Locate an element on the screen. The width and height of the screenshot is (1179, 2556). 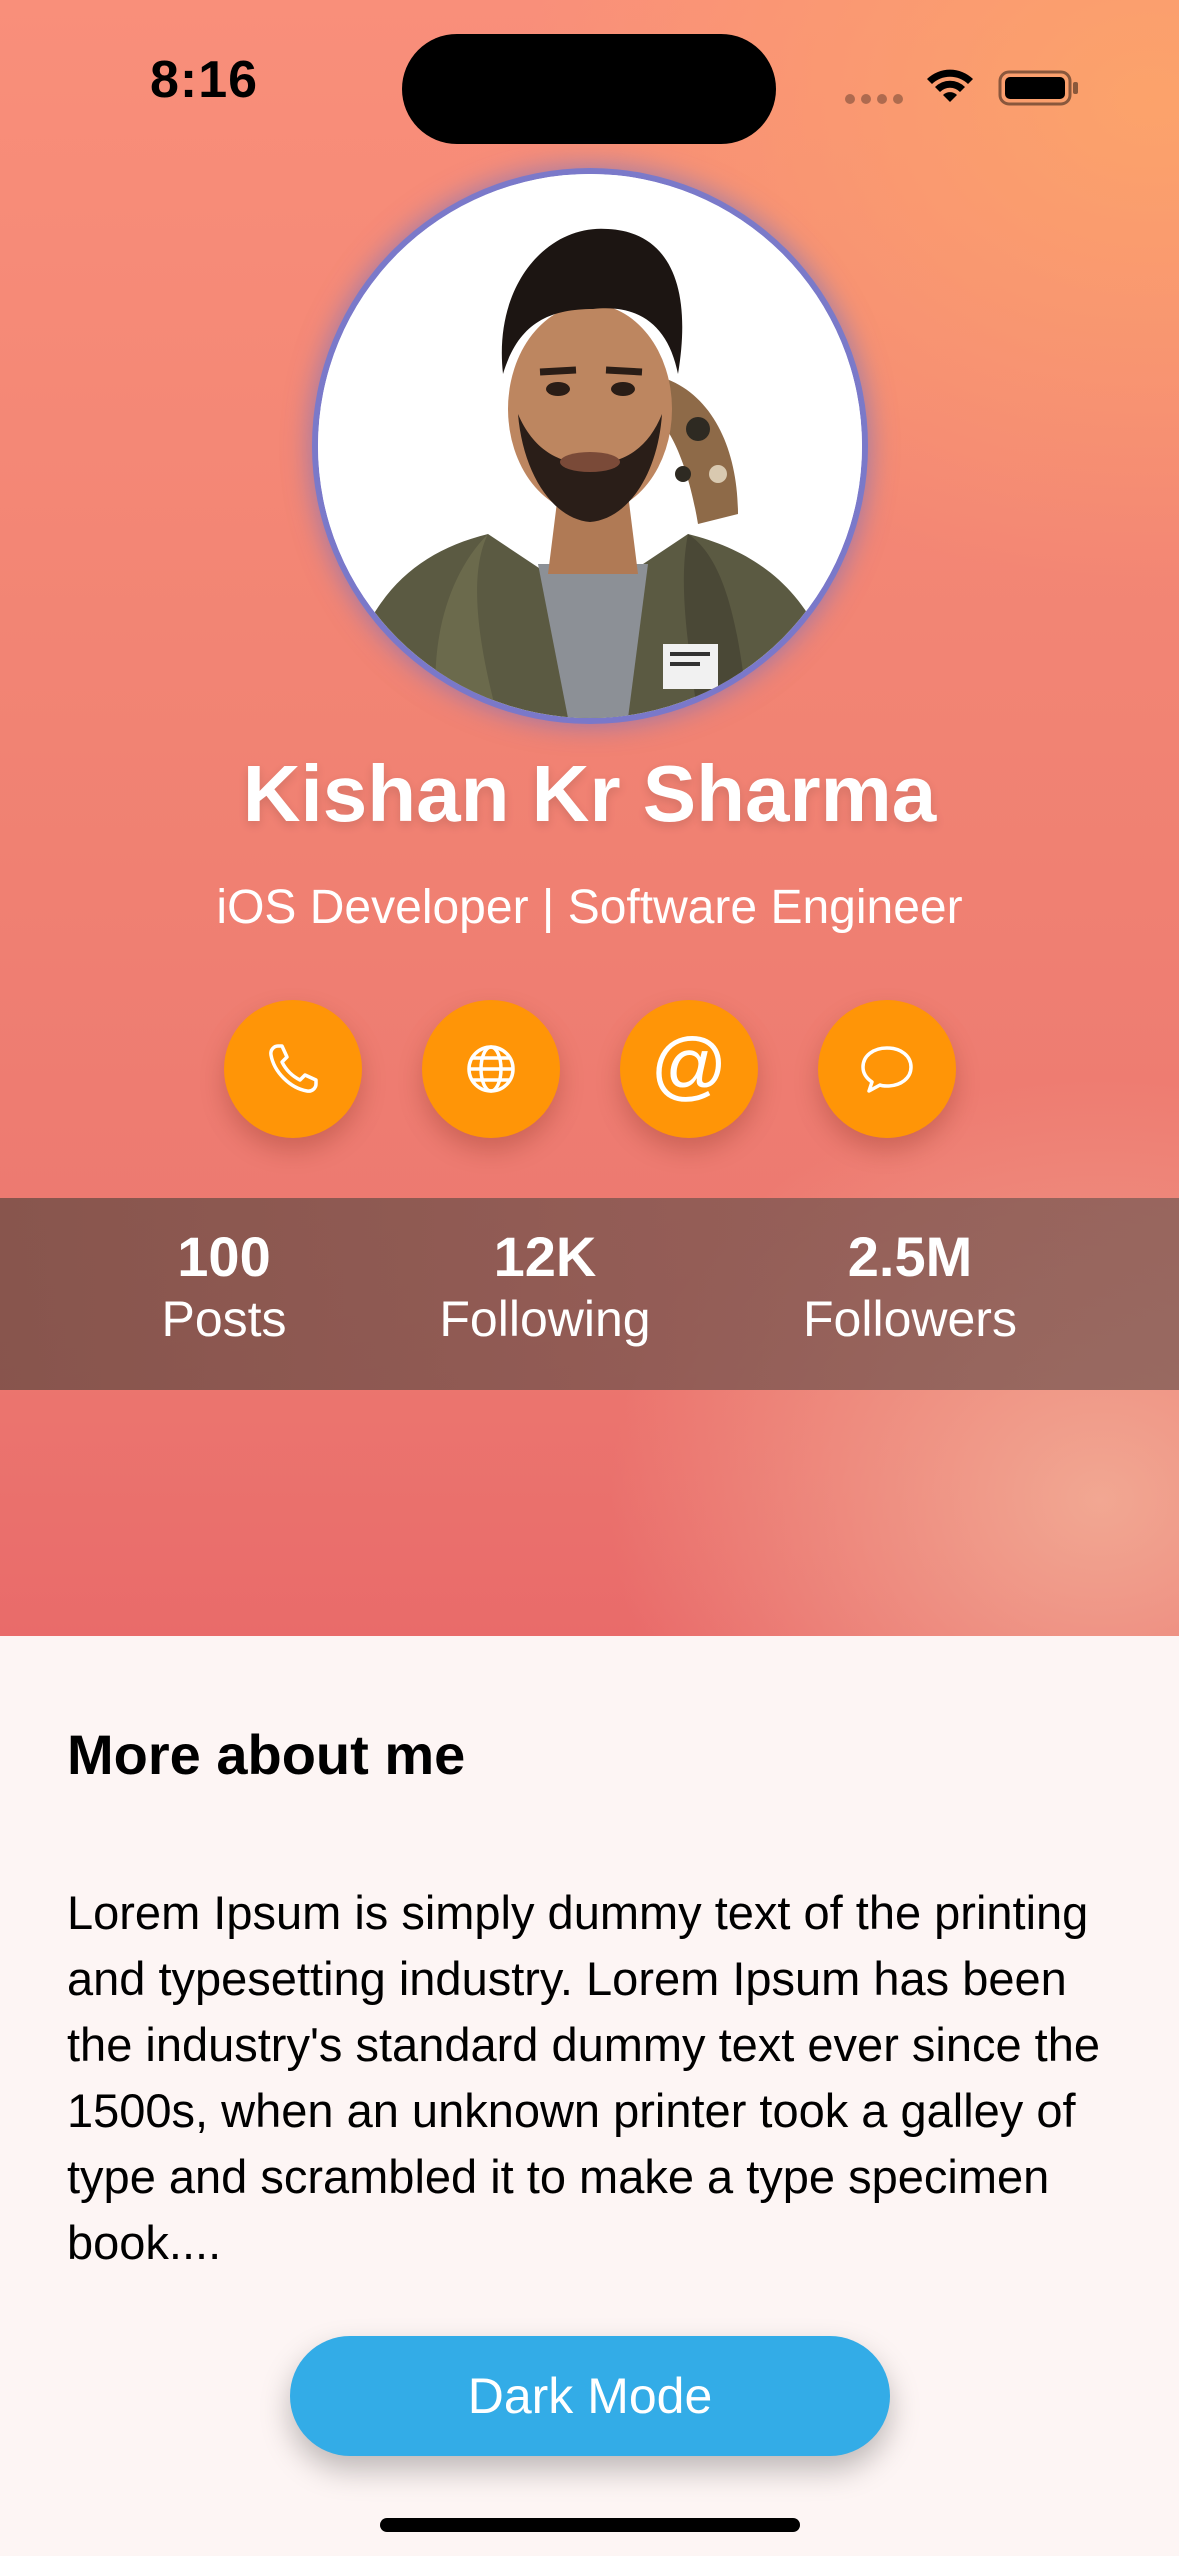
stat-following-label: Following is located at coordinates (545, 1318).